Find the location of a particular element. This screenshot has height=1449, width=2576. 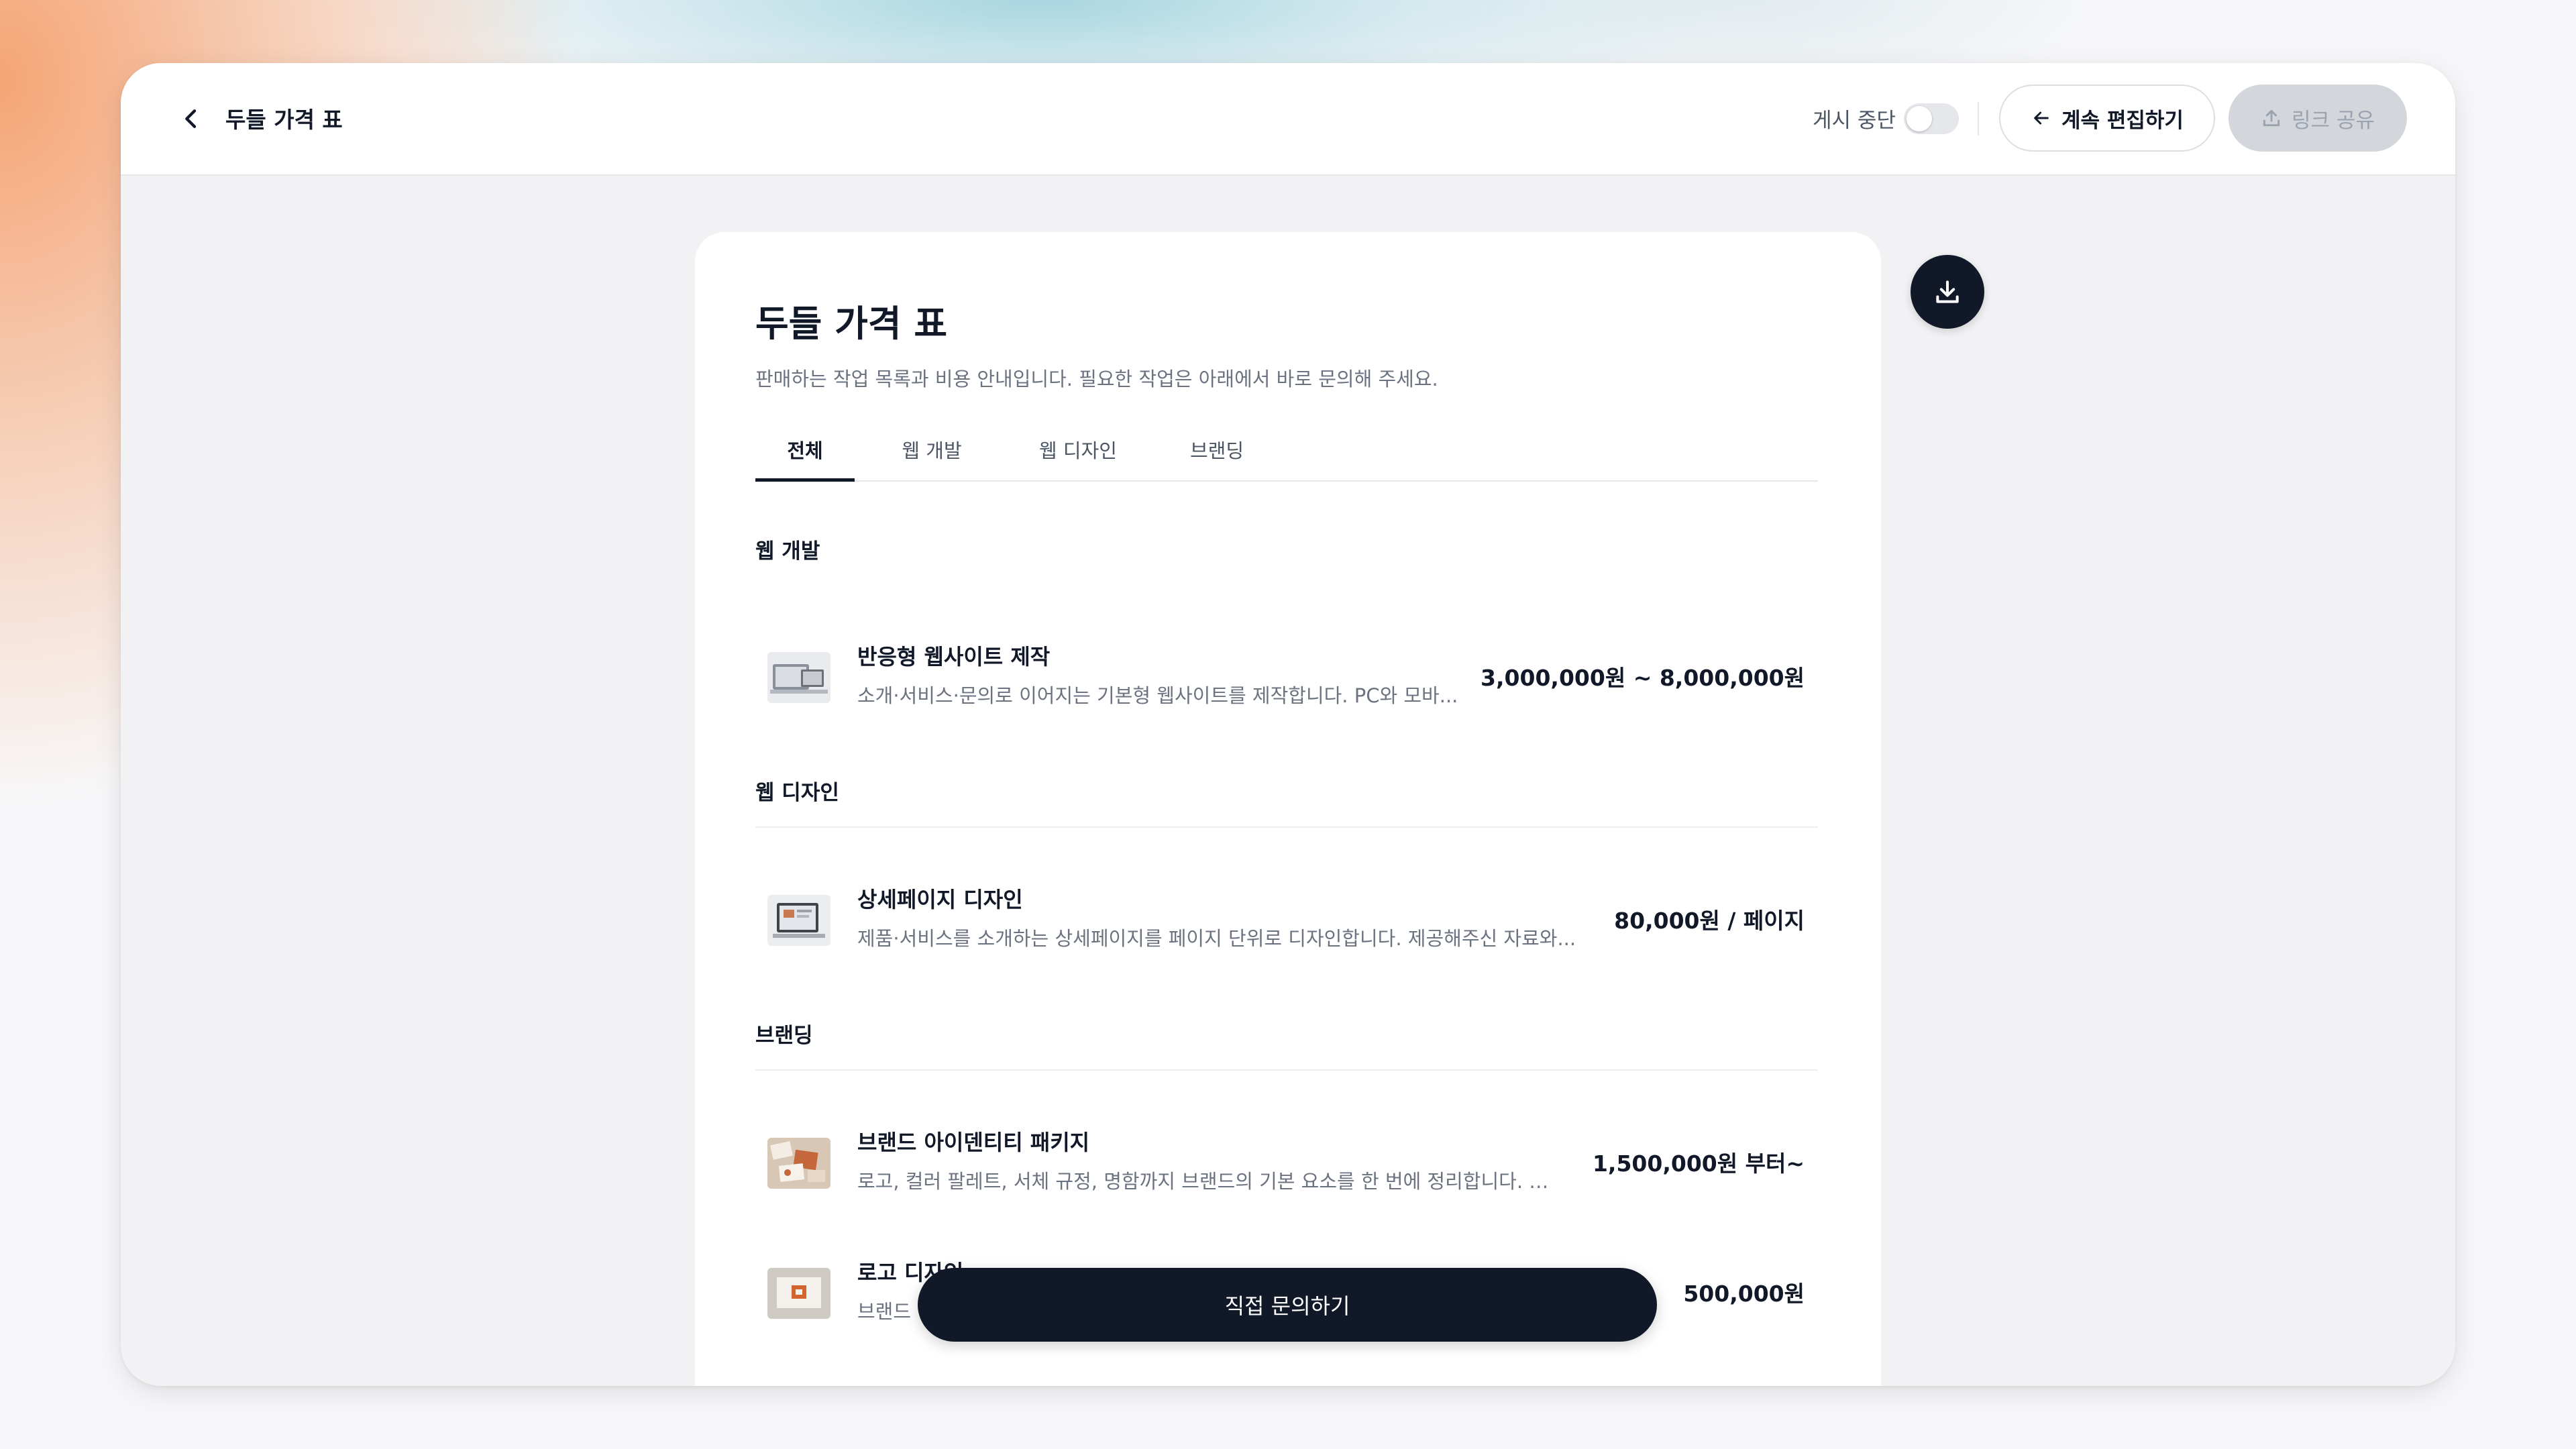

chevron-left-icon is located at coordinates (191, 118).